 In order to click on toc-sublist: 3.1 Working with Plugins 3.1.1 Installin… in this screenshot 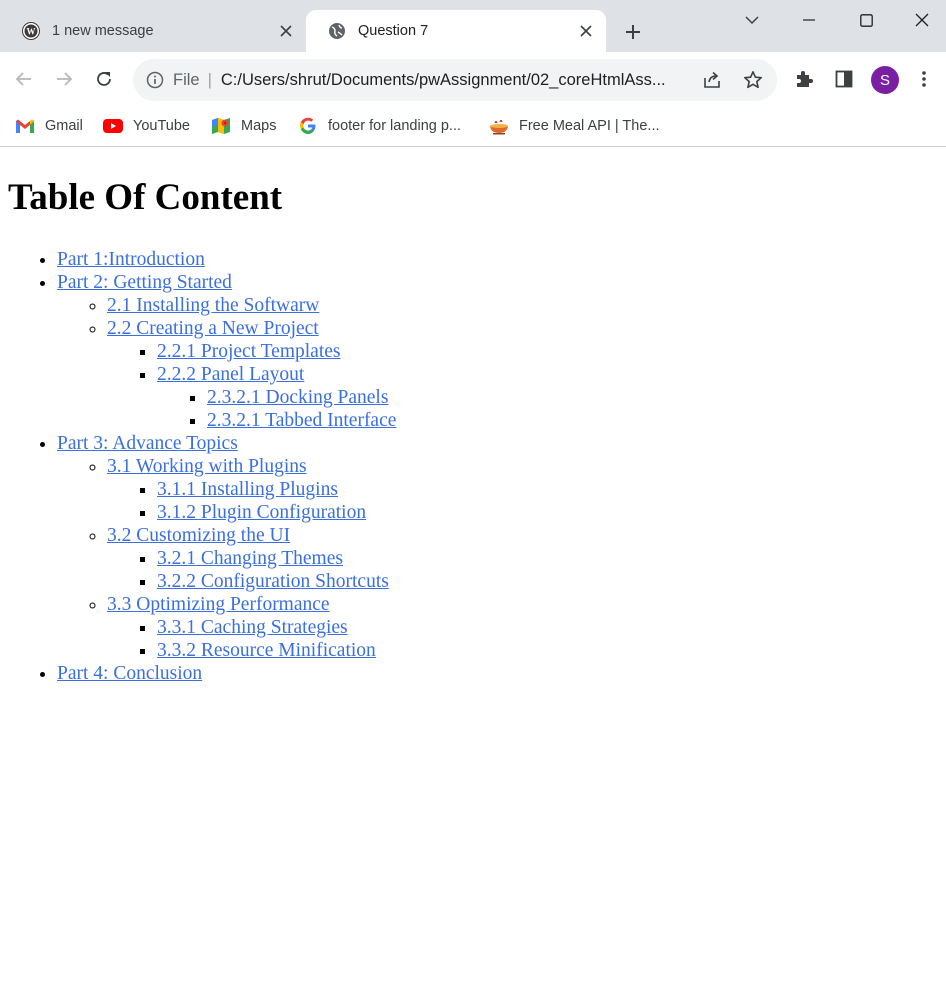, I will do `click(226, 558)`.